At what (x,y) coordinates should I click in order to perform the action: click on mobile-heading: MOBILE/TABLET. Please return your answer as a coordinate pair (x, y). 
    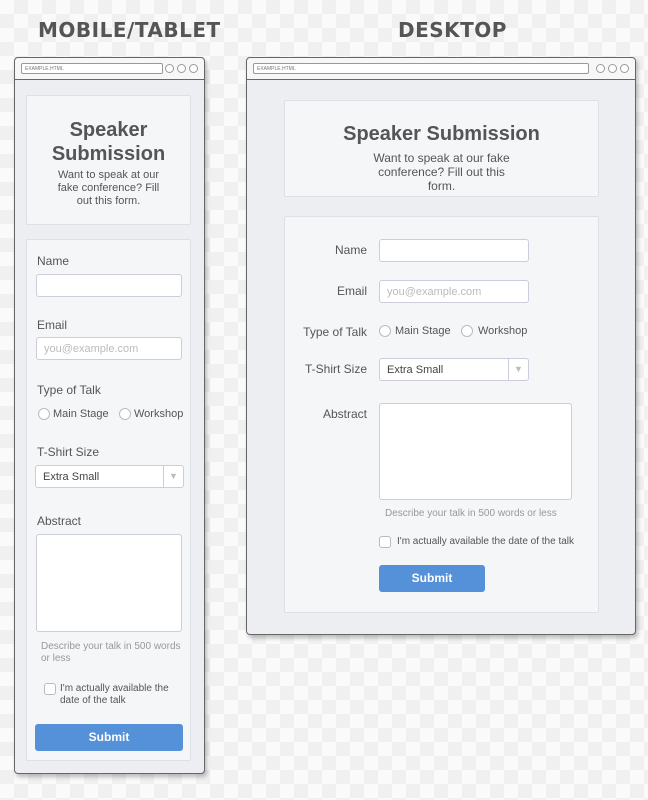
    Looking at the image, I should click on (129, 30).